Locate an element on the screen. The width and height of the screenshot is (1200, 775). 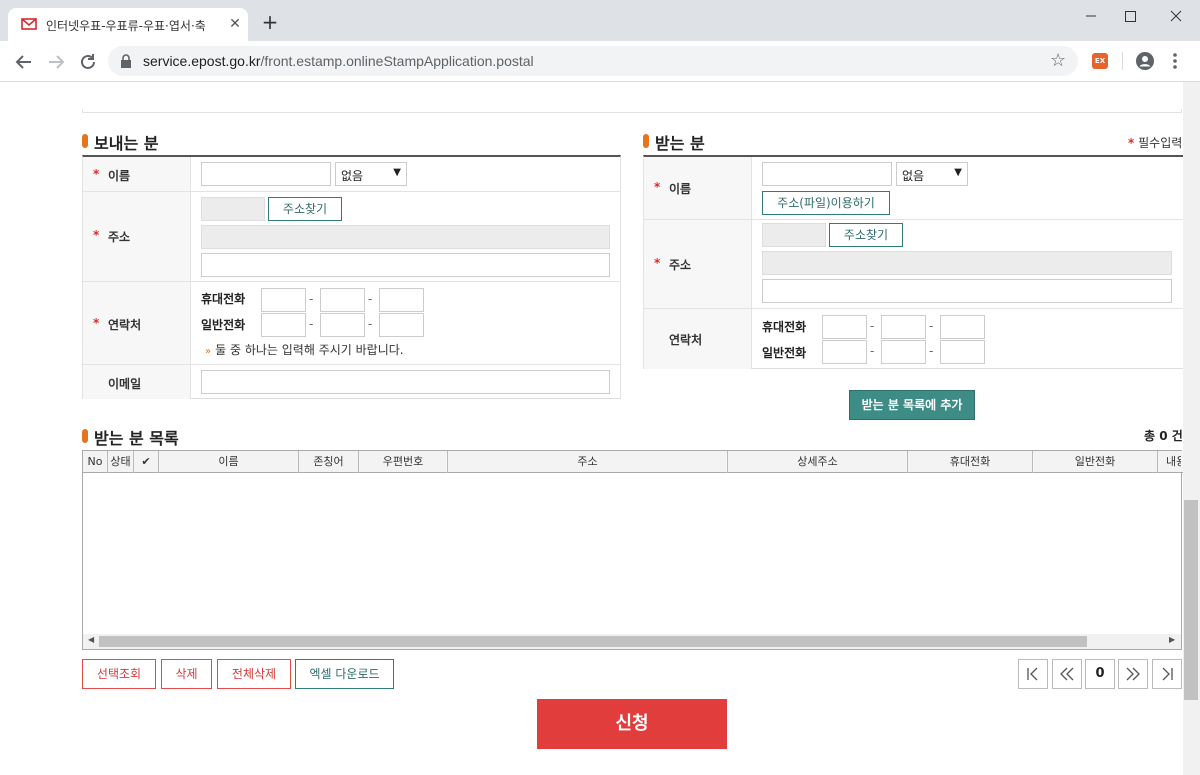
col-name: 이름 is located at coordinates (229, 462).